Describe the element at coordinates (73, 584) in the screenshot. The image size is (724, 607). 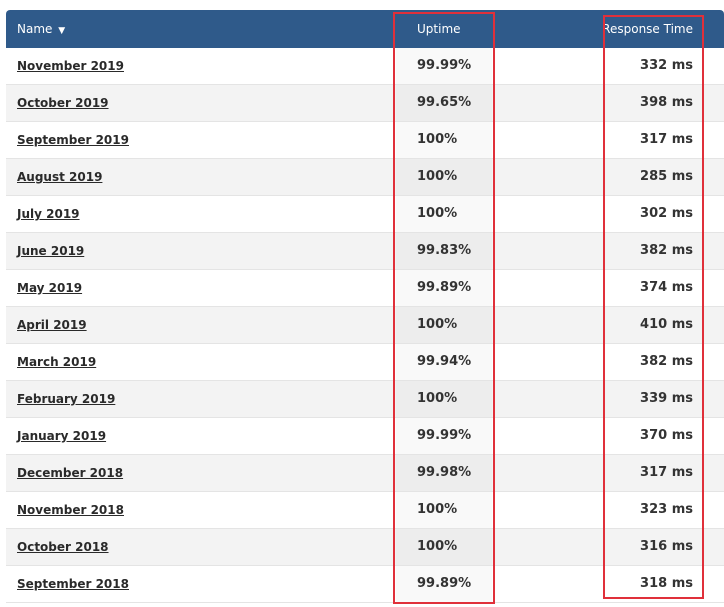
I see `month-link: September 2018` at that location.